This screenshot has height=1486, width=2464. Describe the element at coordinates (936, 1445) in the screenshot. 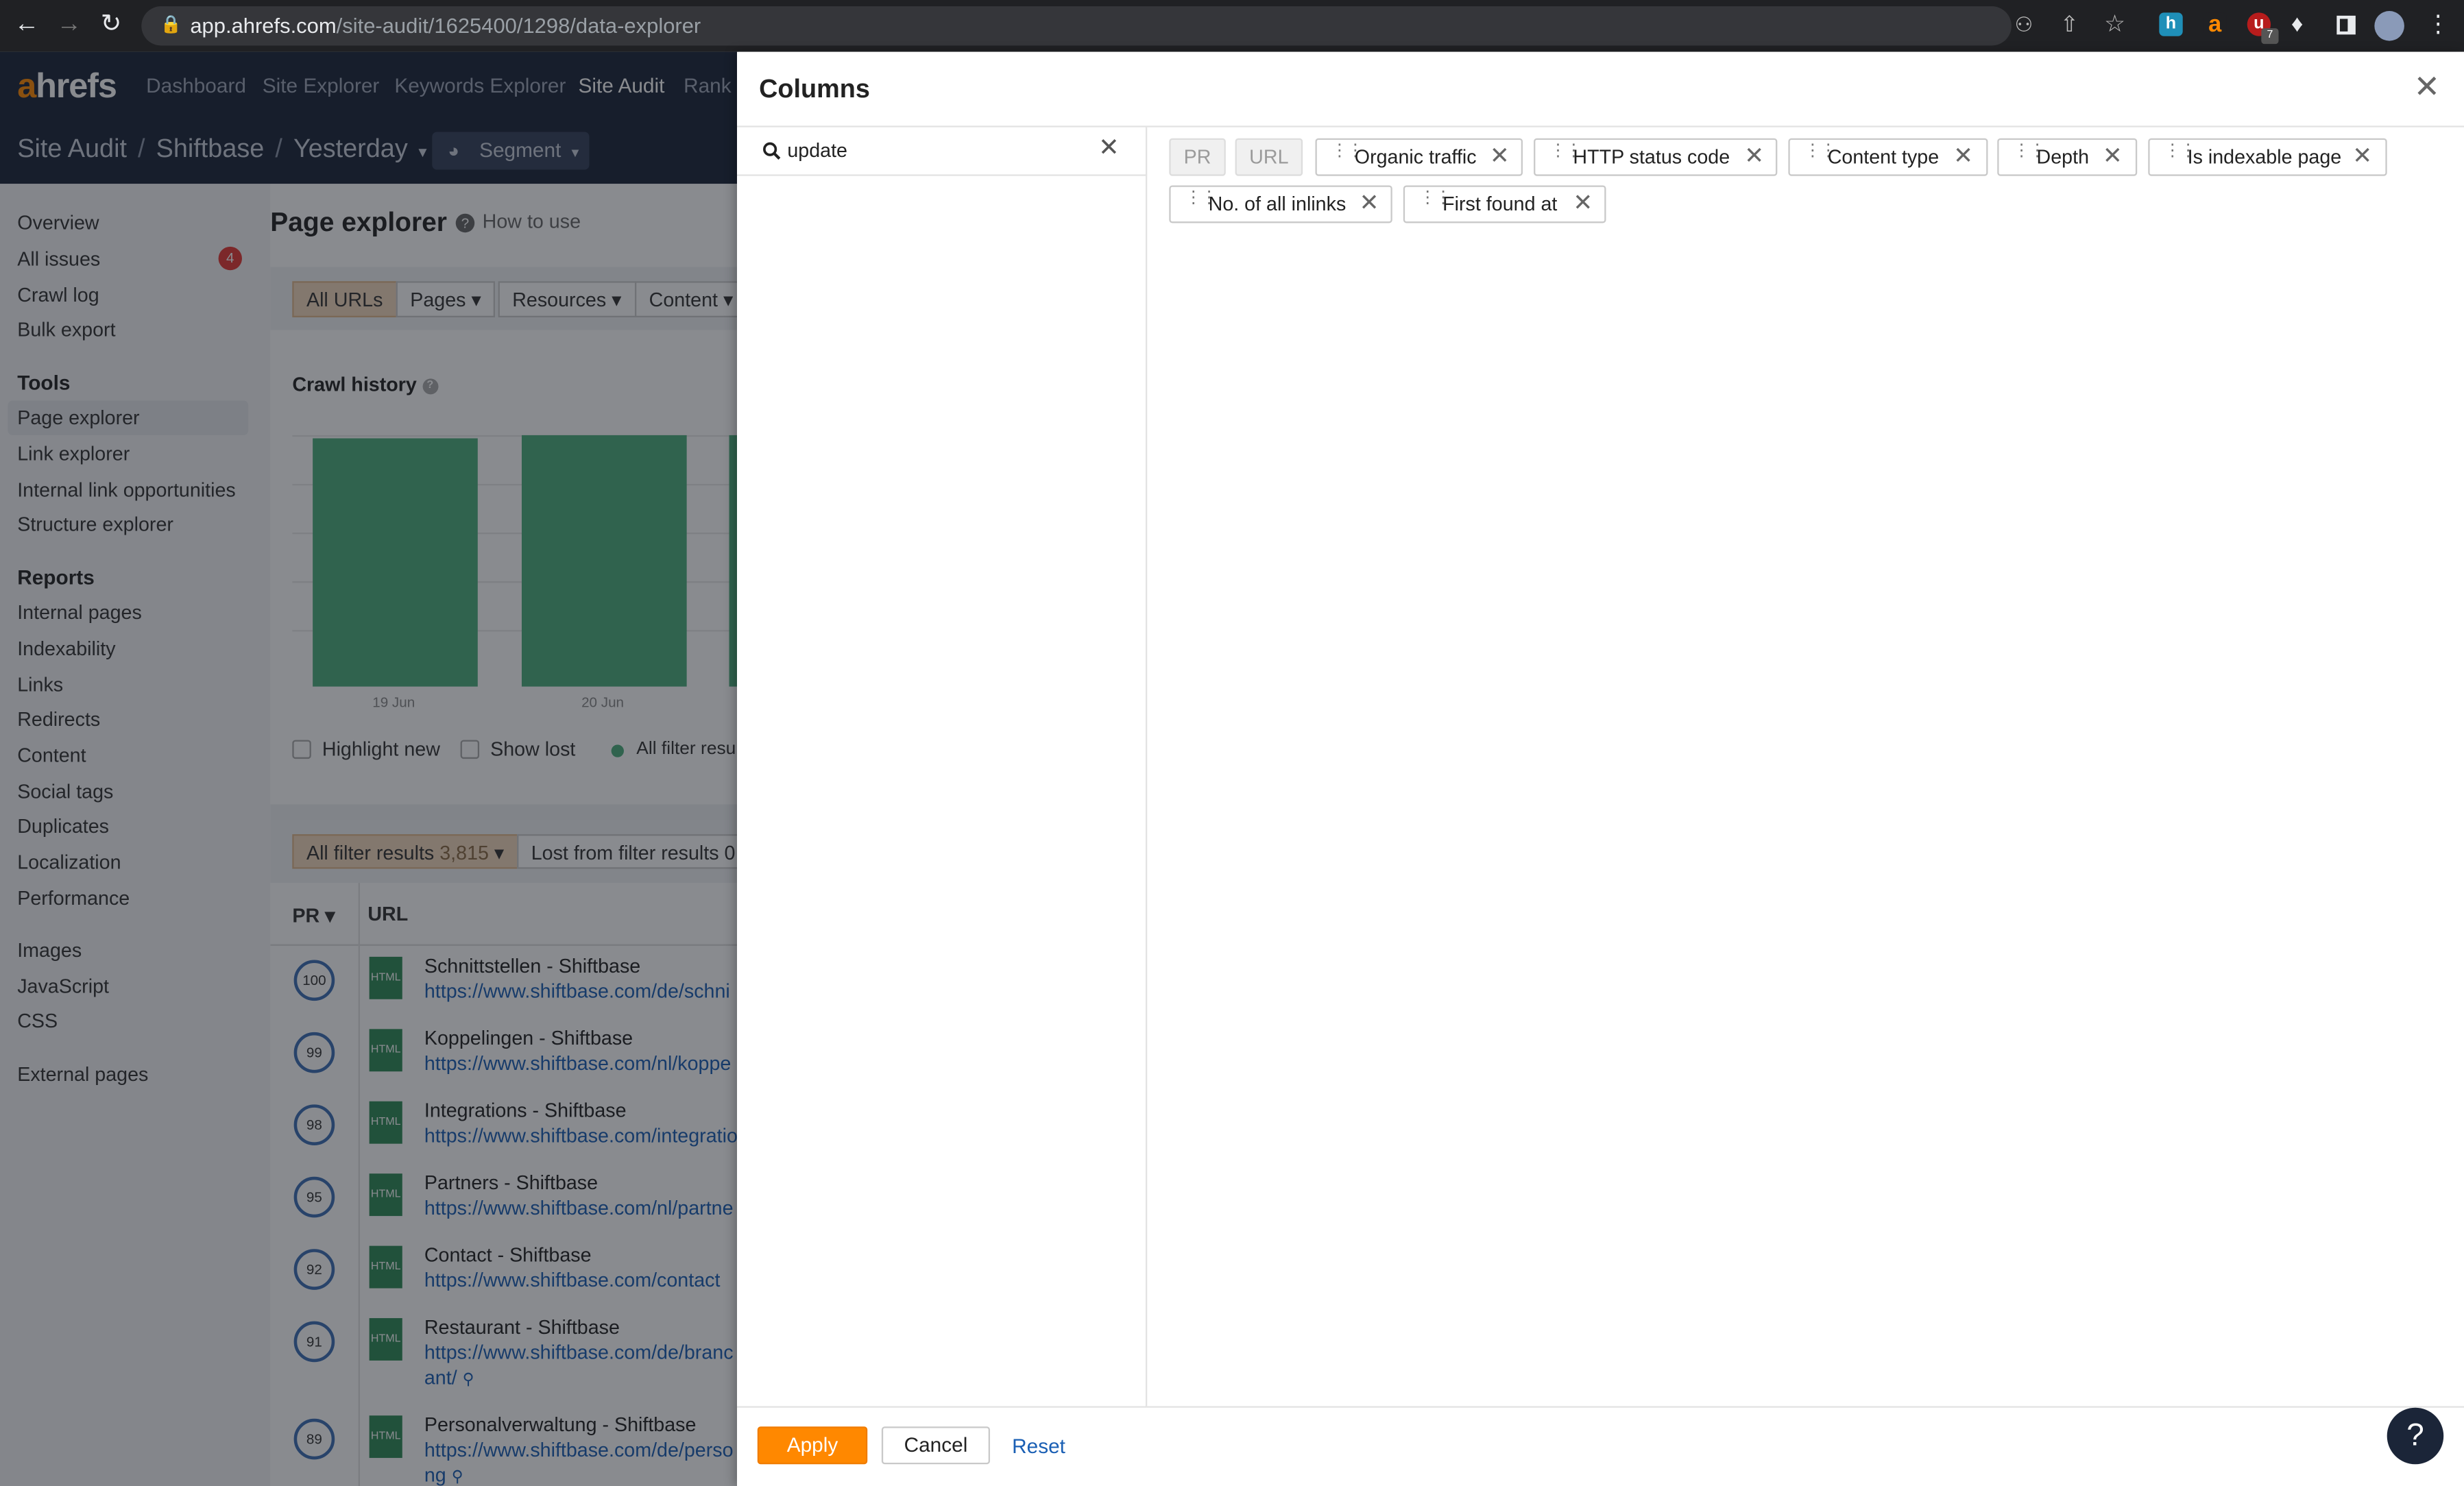

I see `cancel-button: Cancel` at that location.